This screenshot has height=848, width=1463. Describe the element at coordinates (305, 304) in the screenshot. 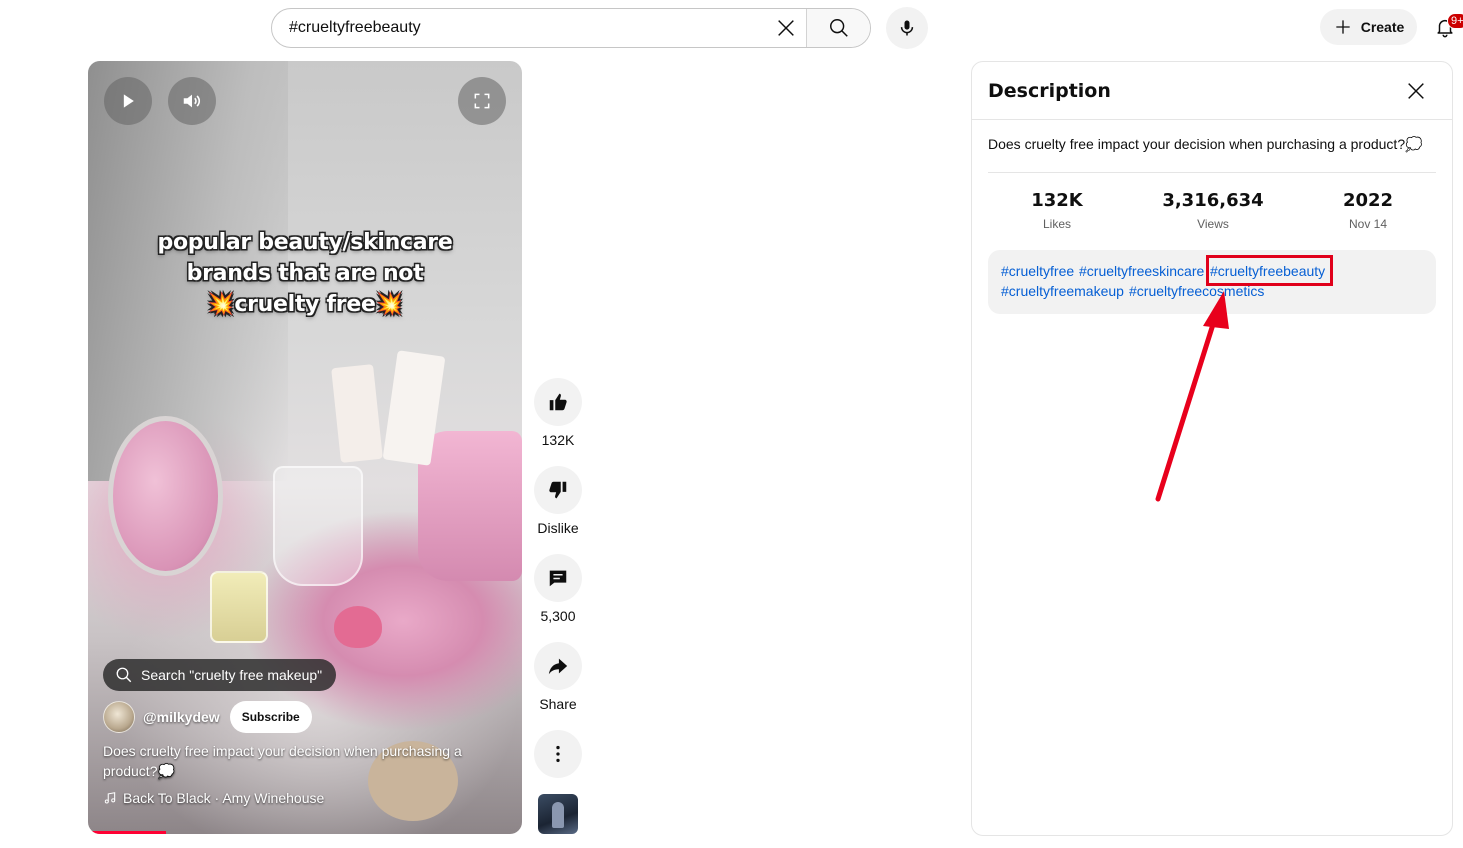

I see `overlay-line: 💥cruelty free💥` at that location.